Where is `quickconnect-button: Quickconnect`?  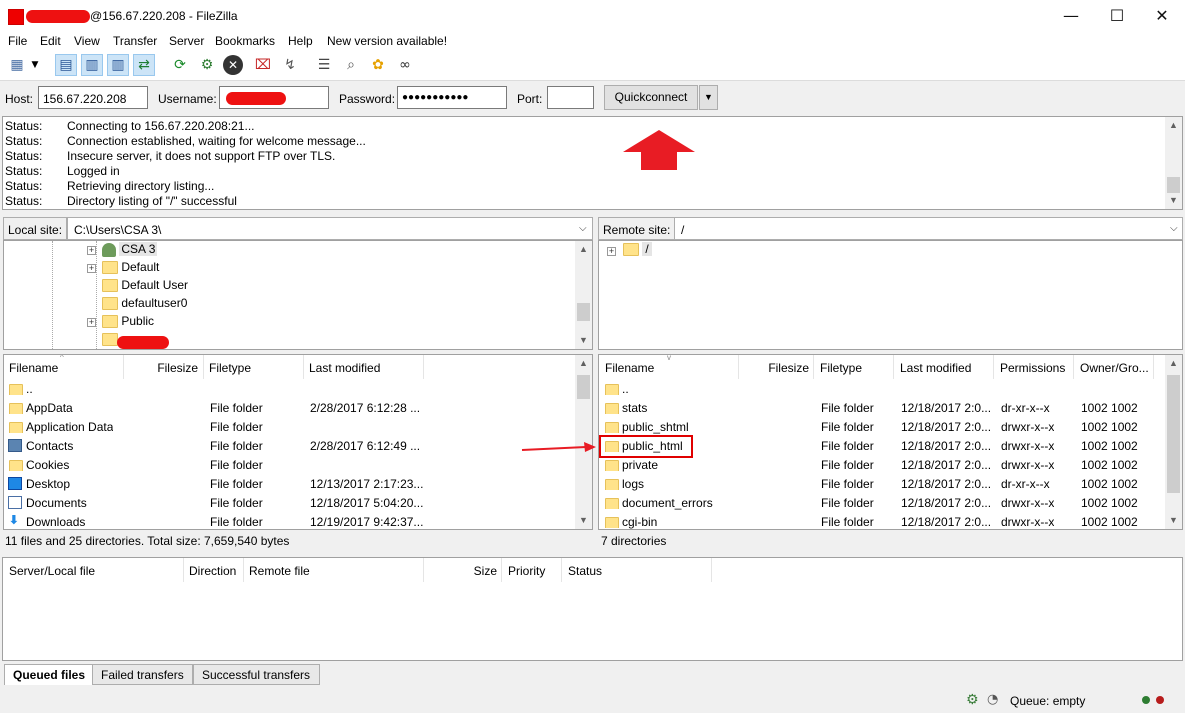
quickconnect-button: Quickconnect is located at coordinates (651, 97).